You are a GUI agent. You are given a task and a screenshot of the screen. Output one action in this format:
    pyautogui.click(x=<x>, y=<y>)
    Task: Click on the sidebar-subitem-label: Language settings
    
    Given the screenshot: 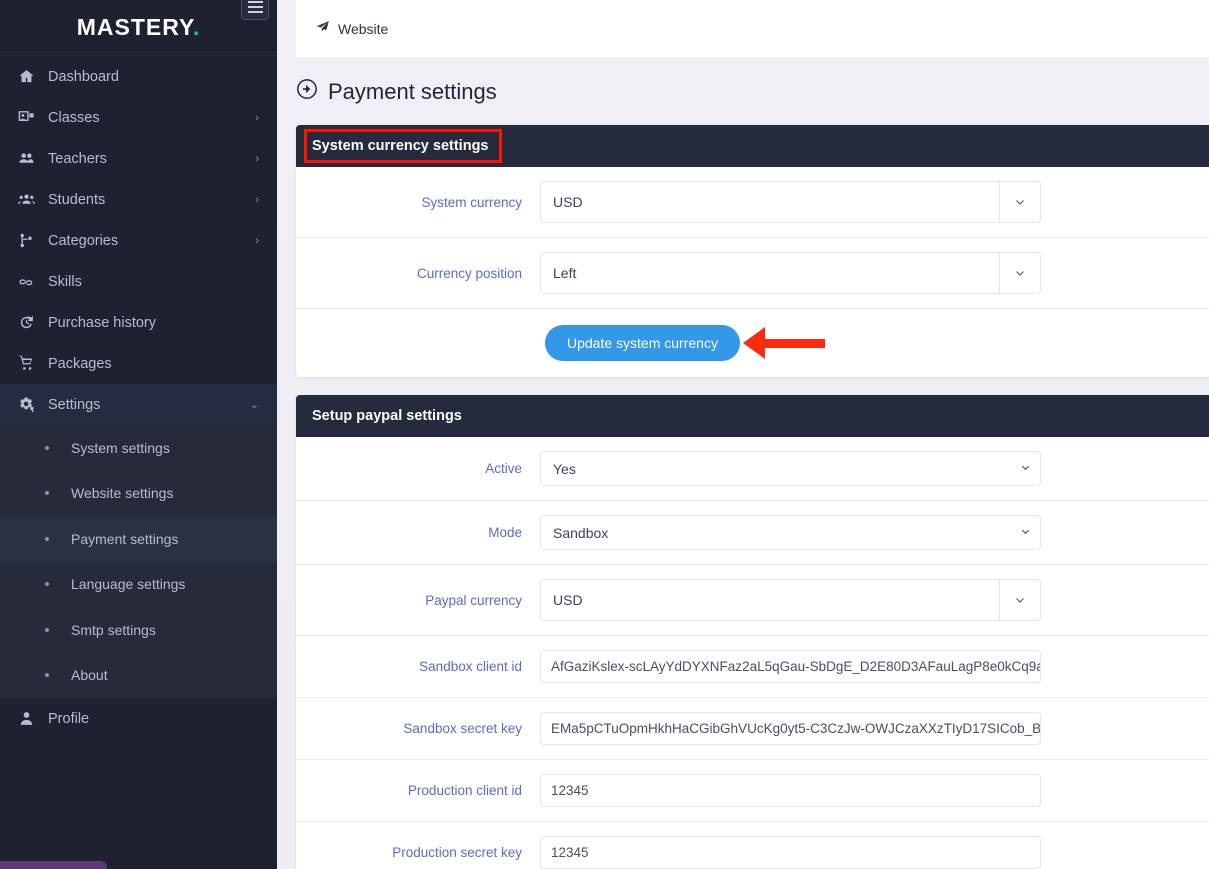 What is the action you would take?
    pyautogui.click(x=128, y=584)
    